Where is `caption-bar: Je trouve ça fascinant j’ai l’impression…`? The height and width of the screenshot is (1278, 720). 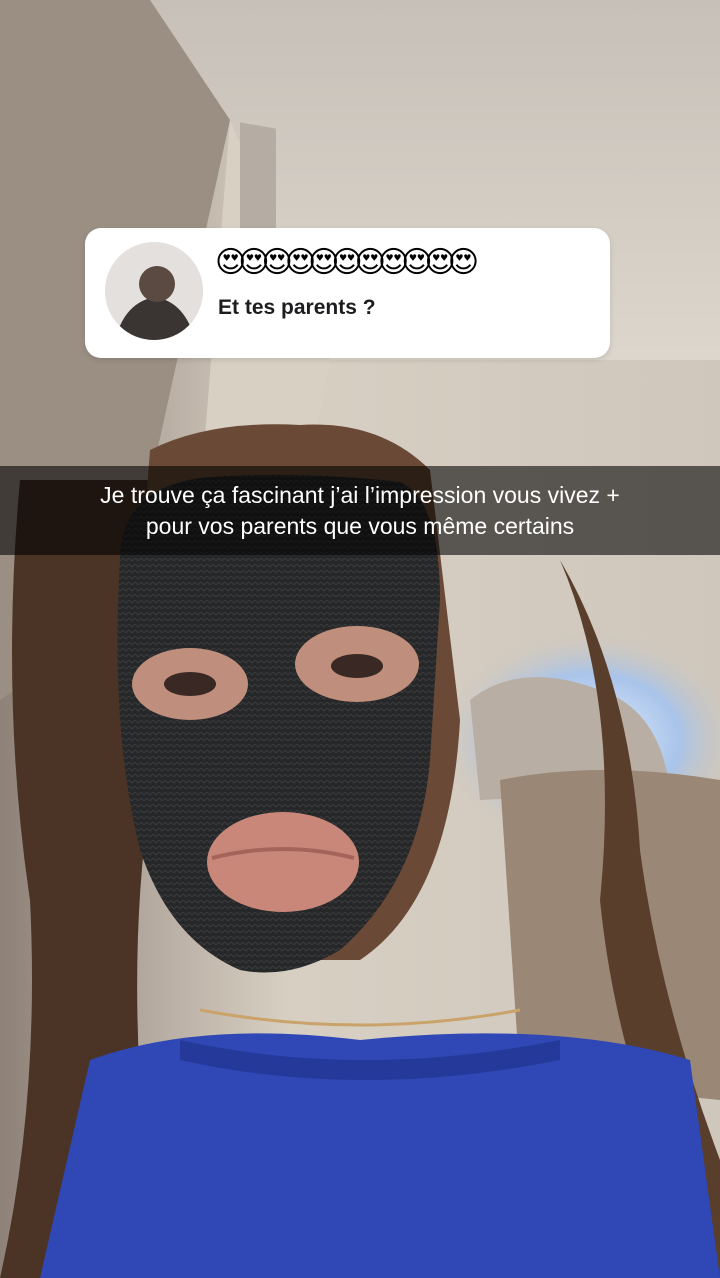
caption-bar: Je trouve ça fascinant j’ai l’impression… is located at coordinates (360, 510).